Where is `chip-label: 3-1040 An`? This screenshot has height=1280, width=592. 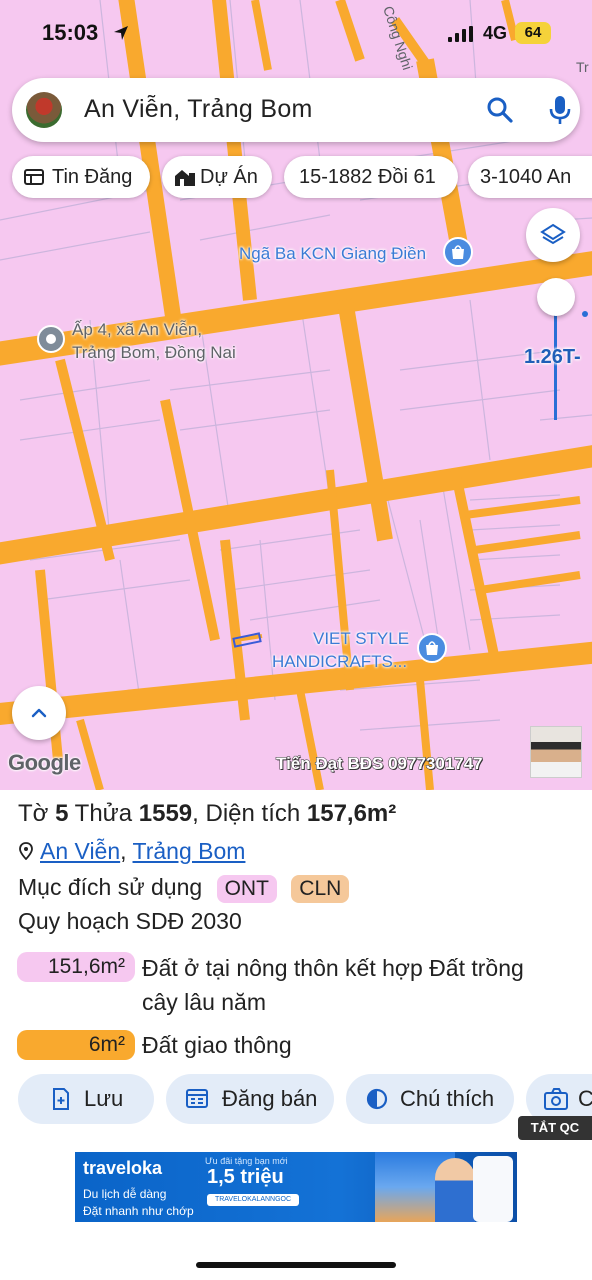 chip-label: 3-1040 An is located at coordinates (526, 177).